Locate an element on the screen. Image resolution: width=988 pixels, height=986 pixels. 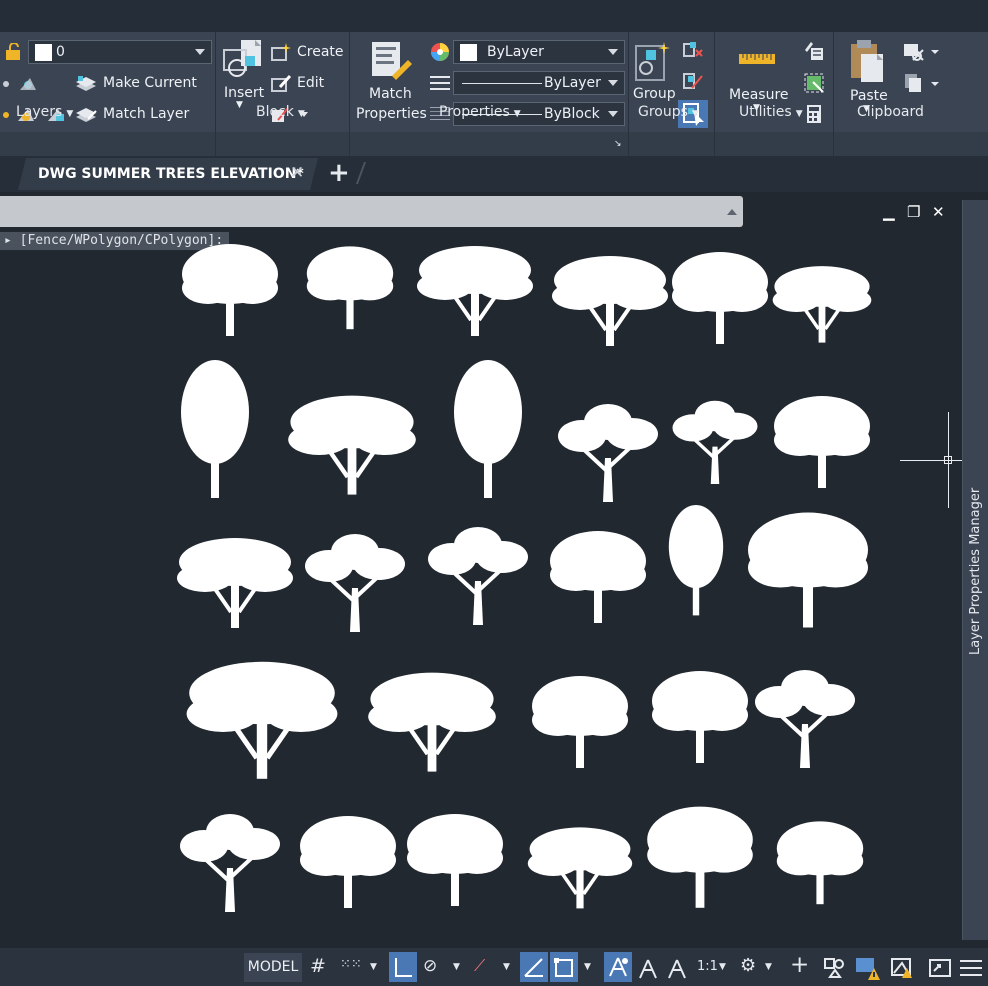
match-properties-icon is located at coordinates (391, 63).